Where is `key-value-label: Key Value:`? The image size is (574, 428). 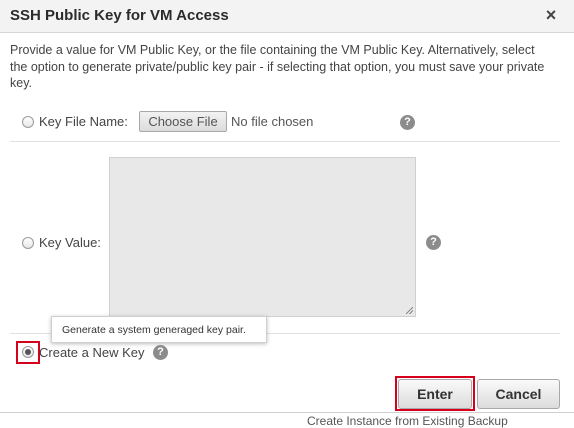 key-value-label: Key Value: is located at coordinates (70, 242).